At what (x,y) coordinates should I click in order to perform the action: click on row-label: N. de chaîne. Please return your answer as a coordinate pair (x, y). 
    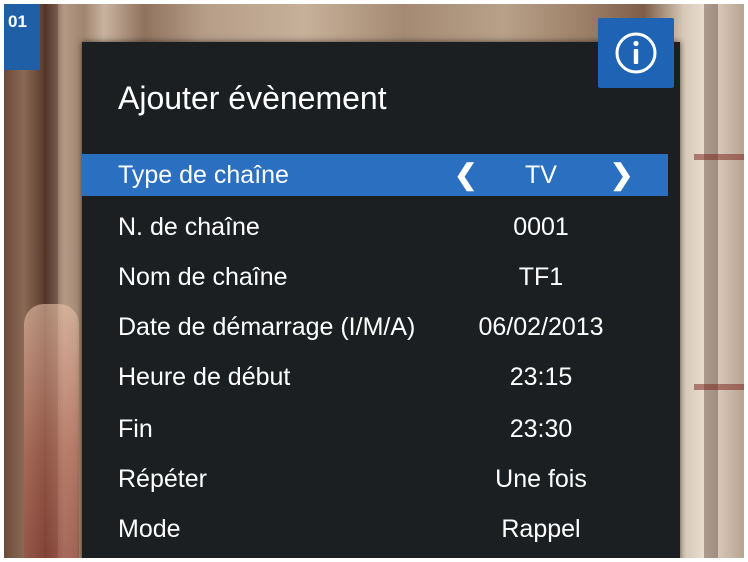
    Looking at the image, I should click on (189, 227).